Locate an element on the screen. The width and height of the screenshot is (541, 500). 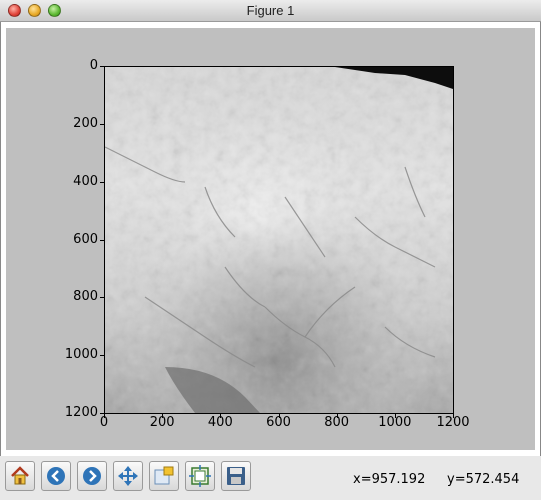
save-button is located at coordinates (236, 476).